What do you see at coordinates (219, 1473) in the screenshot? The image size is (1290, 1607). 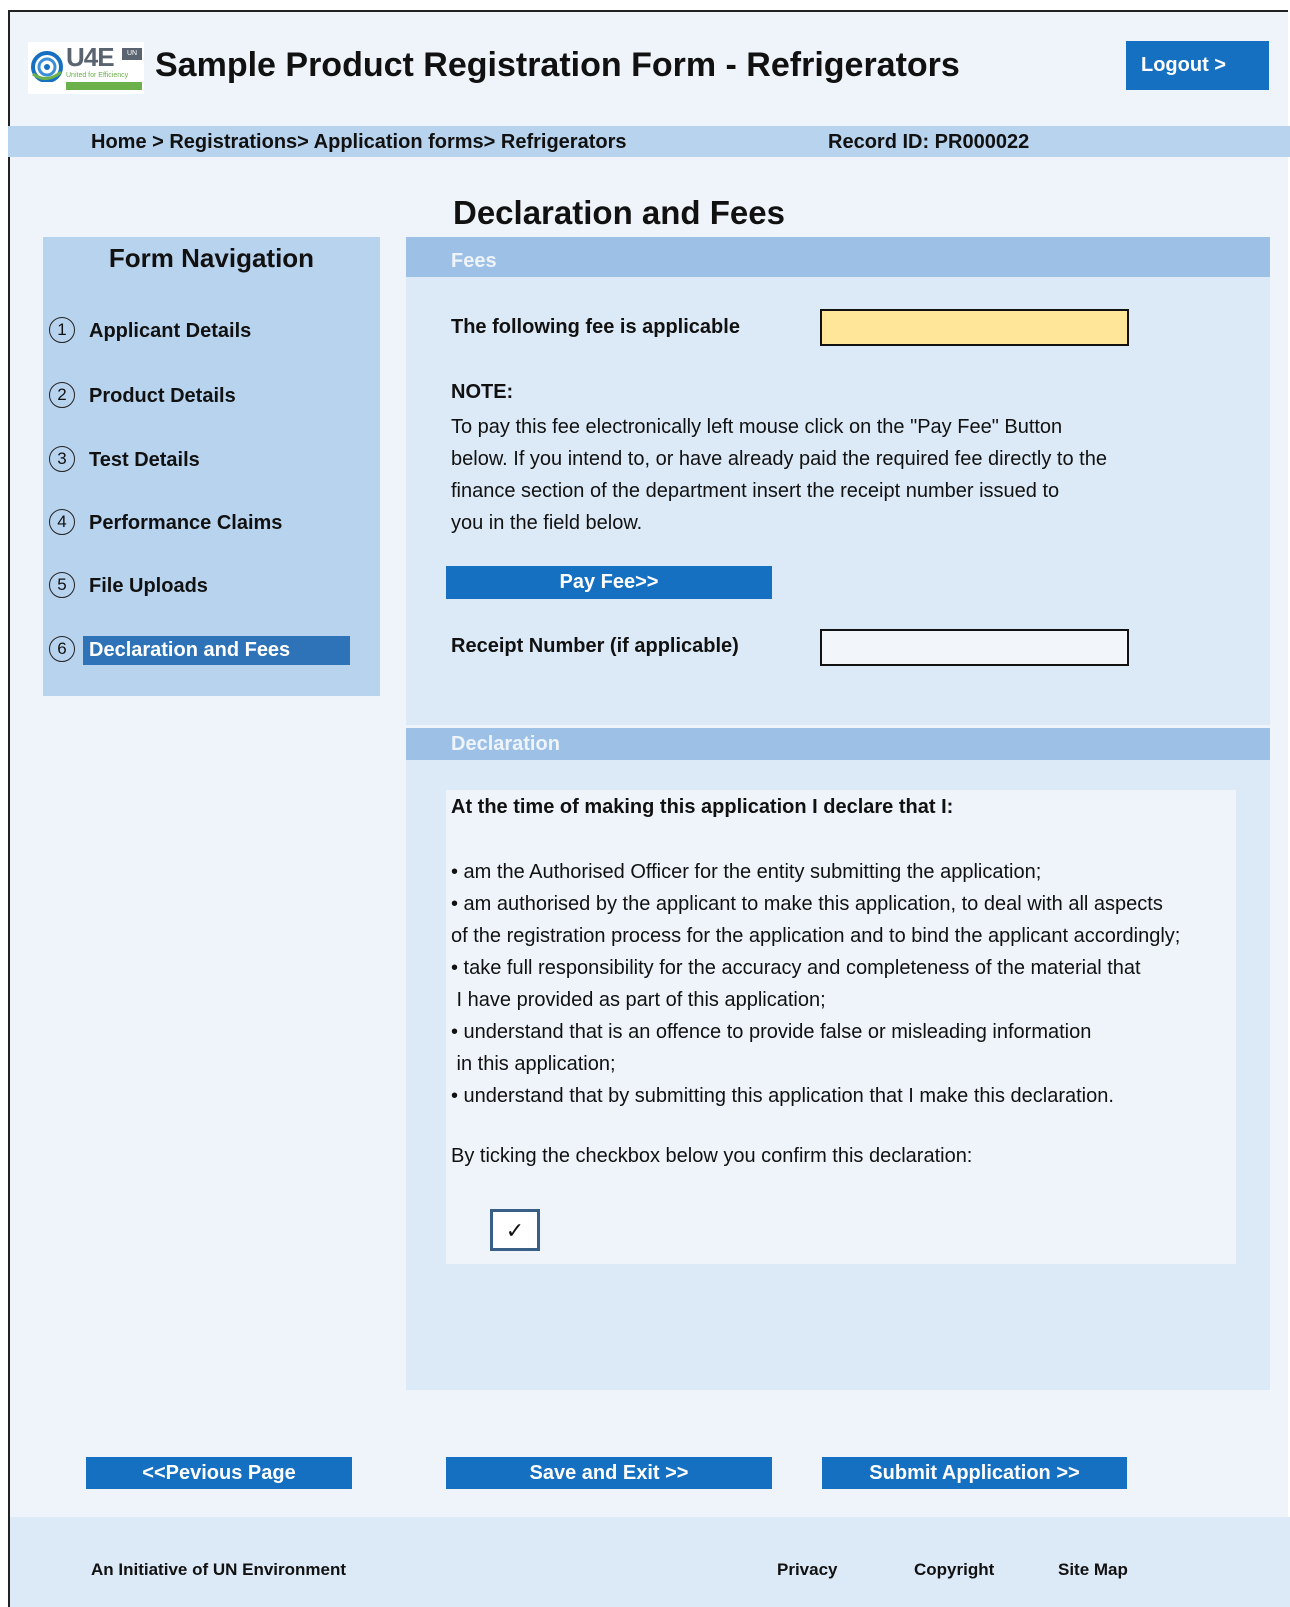 I see `previous-page-button: <<Pevious Page` at bounding box center [219, 1473].